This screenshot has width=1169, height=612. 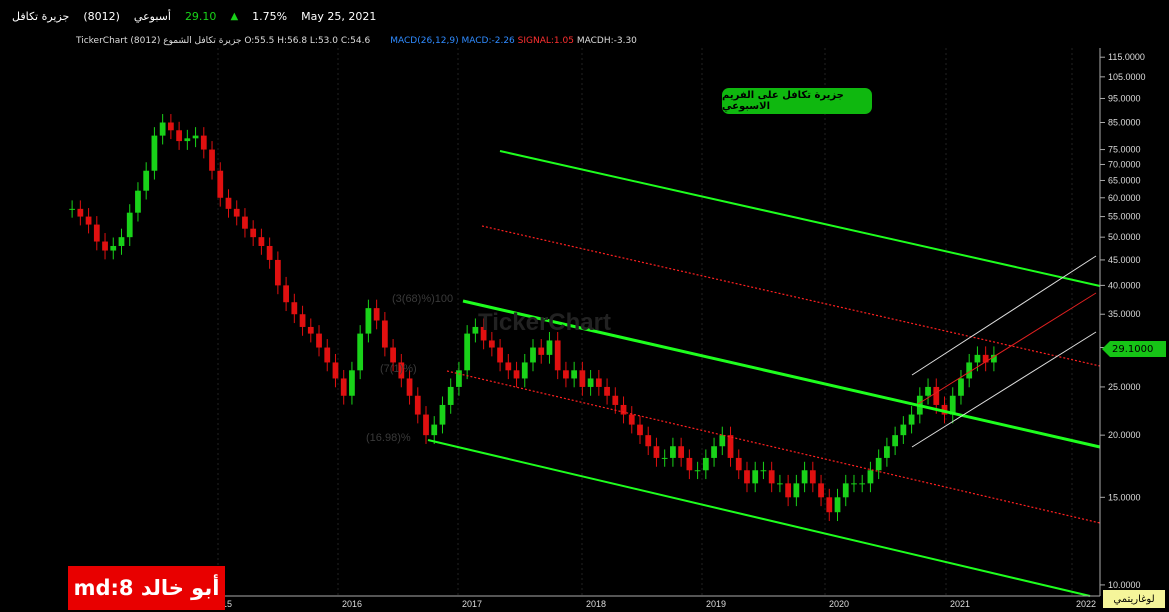 What do you see at coordinates (1134, 349) in the screenshot?
I see `current-price-flag: 29.1000` at bounding box center [1134, 349].